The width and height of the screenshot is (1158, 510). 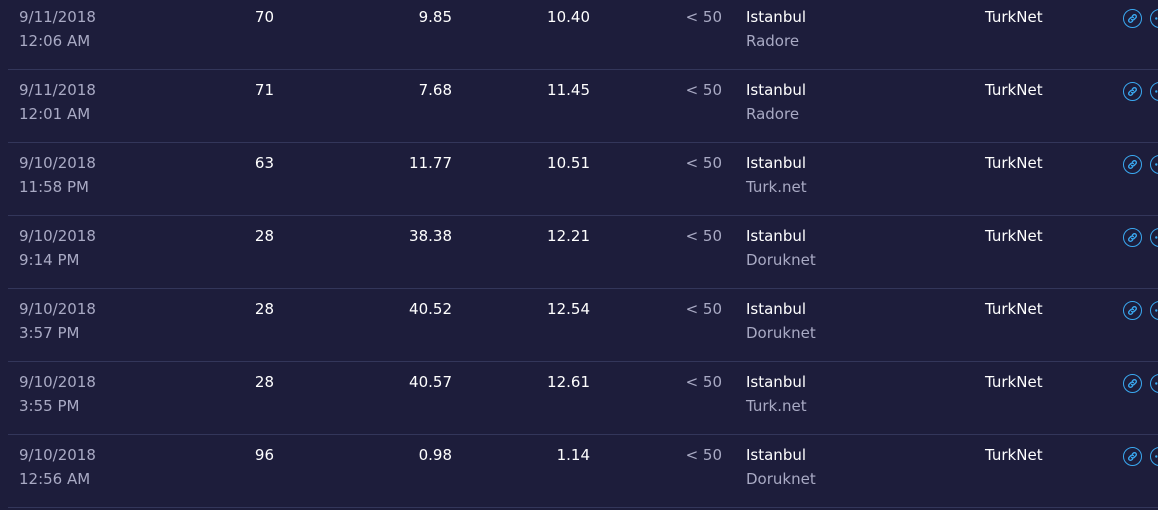 I want to click on ping-value: 96, so click(x=264, y=455).